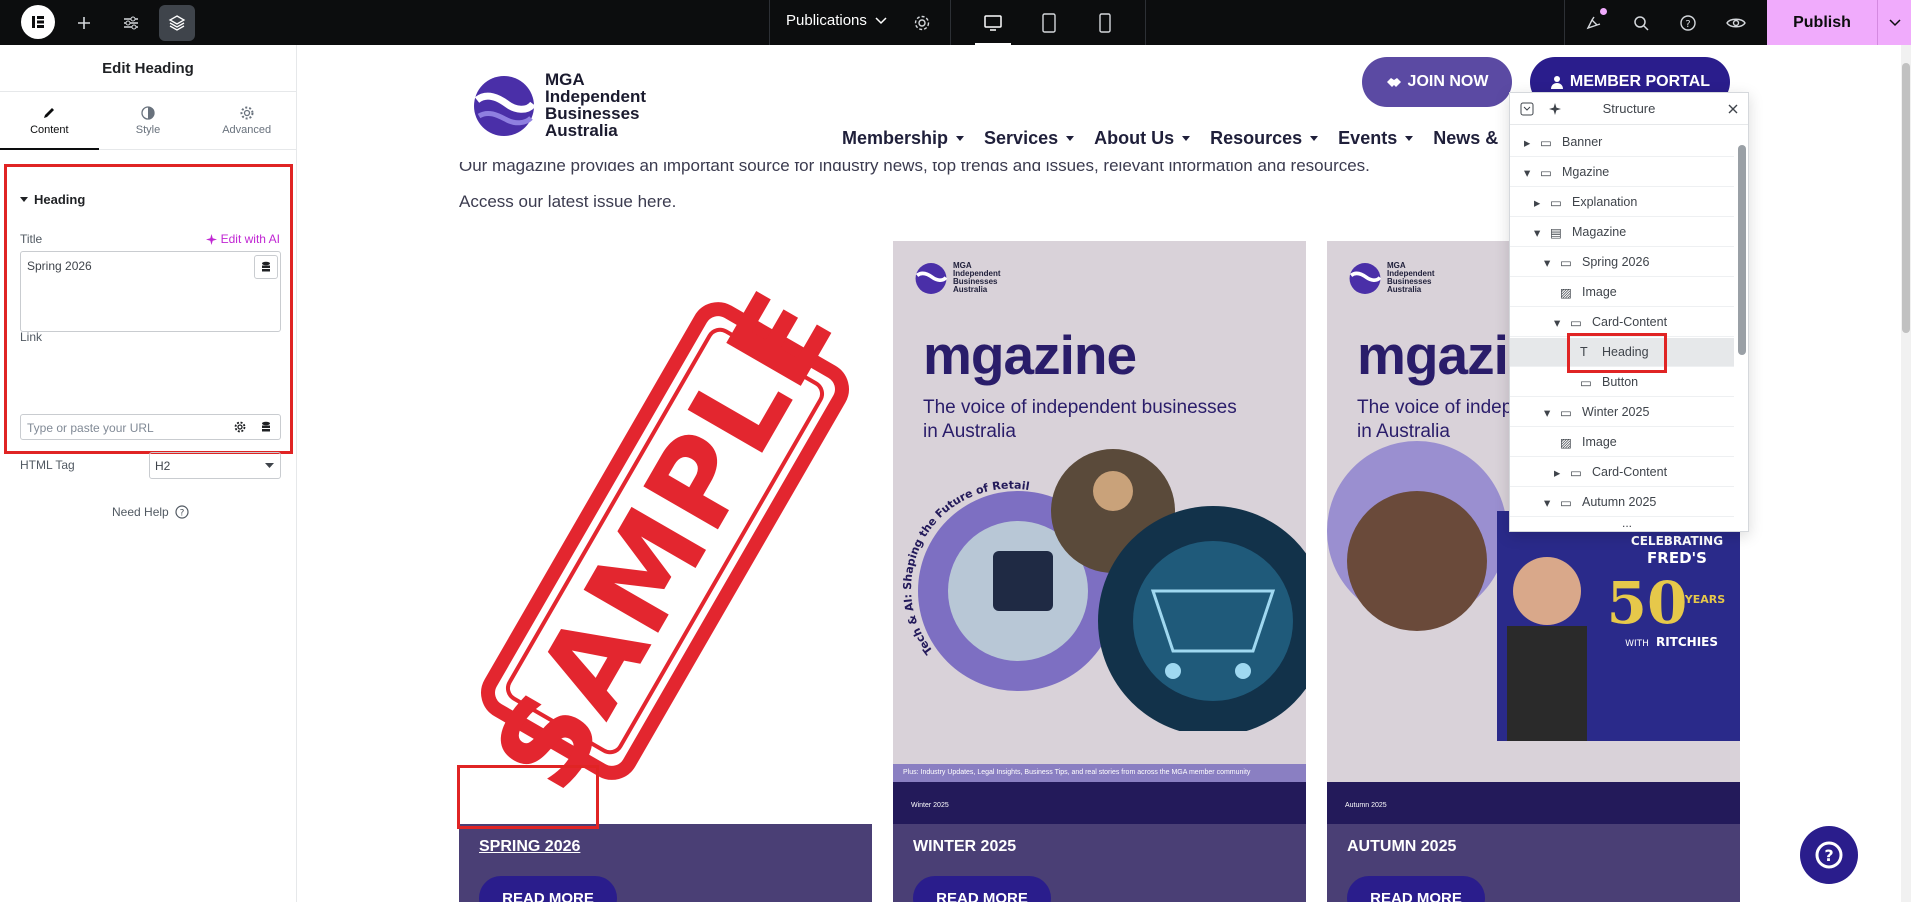 The height and width of the screenshot is (902, 1911). What do you see at coordinates (1134, 138) in the screenshot?
I see `nav-label: About Us` at bounding box center [1134, 138].